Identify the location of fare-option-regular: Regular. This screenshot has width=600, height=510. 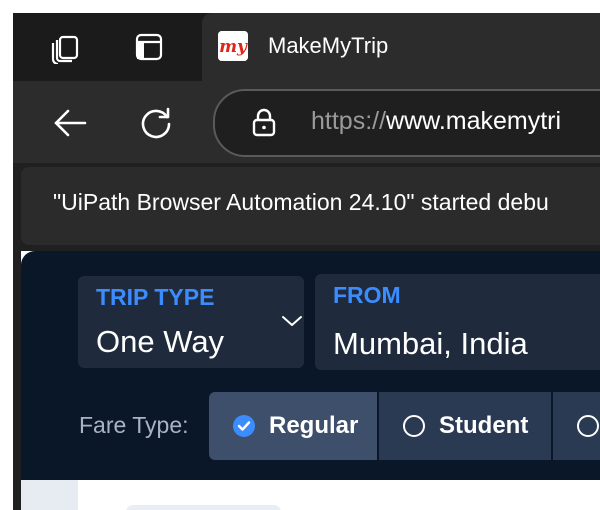
(293, 426).